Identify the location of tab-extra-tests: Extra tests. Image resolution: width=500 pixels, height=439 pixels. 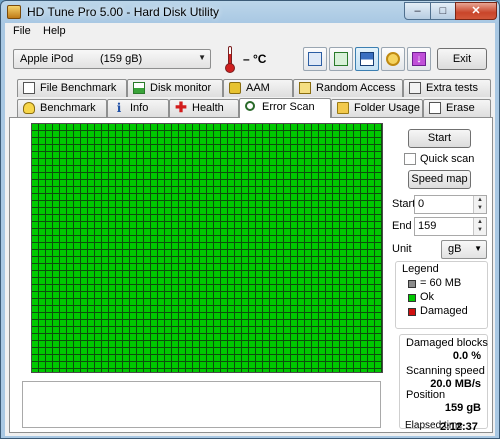
(447, 88).